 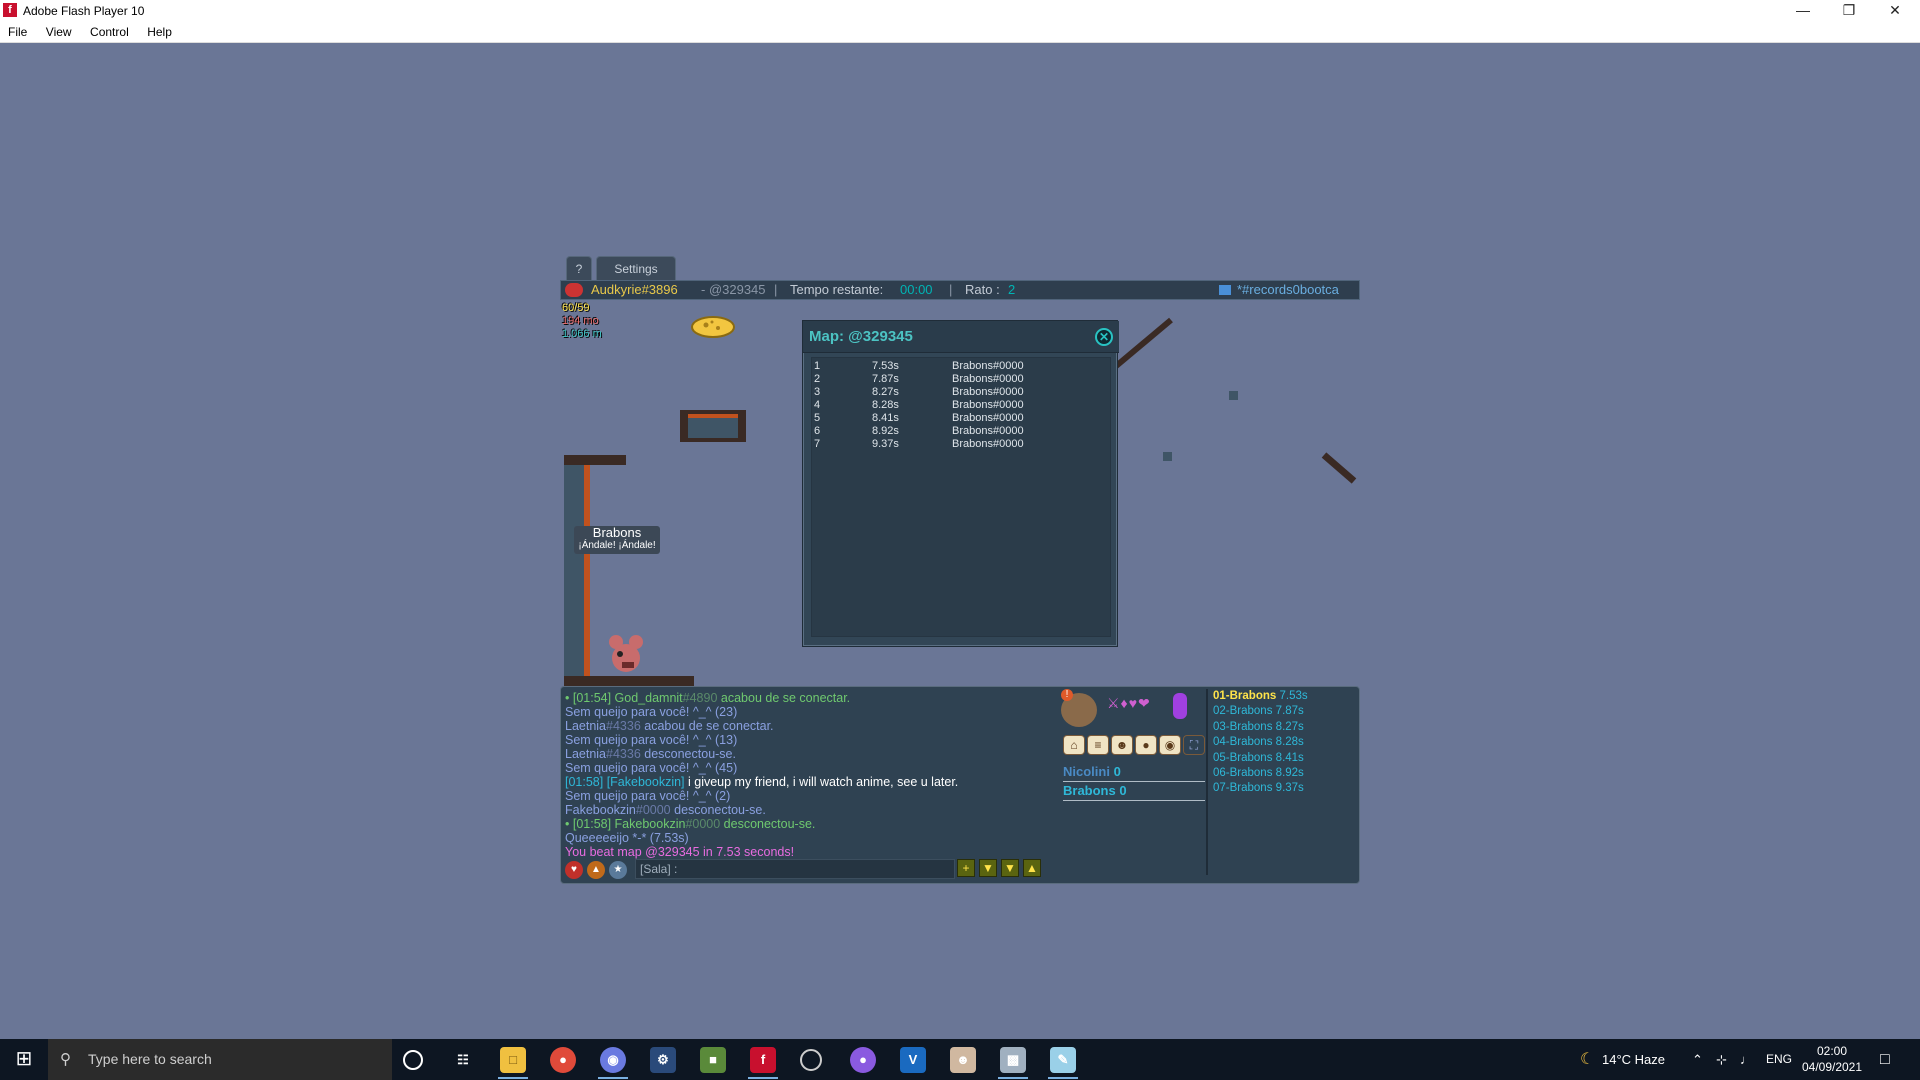 I want to click on ranking-entry: 01-Brabons 7.53s, so click(x=1283, y=696).